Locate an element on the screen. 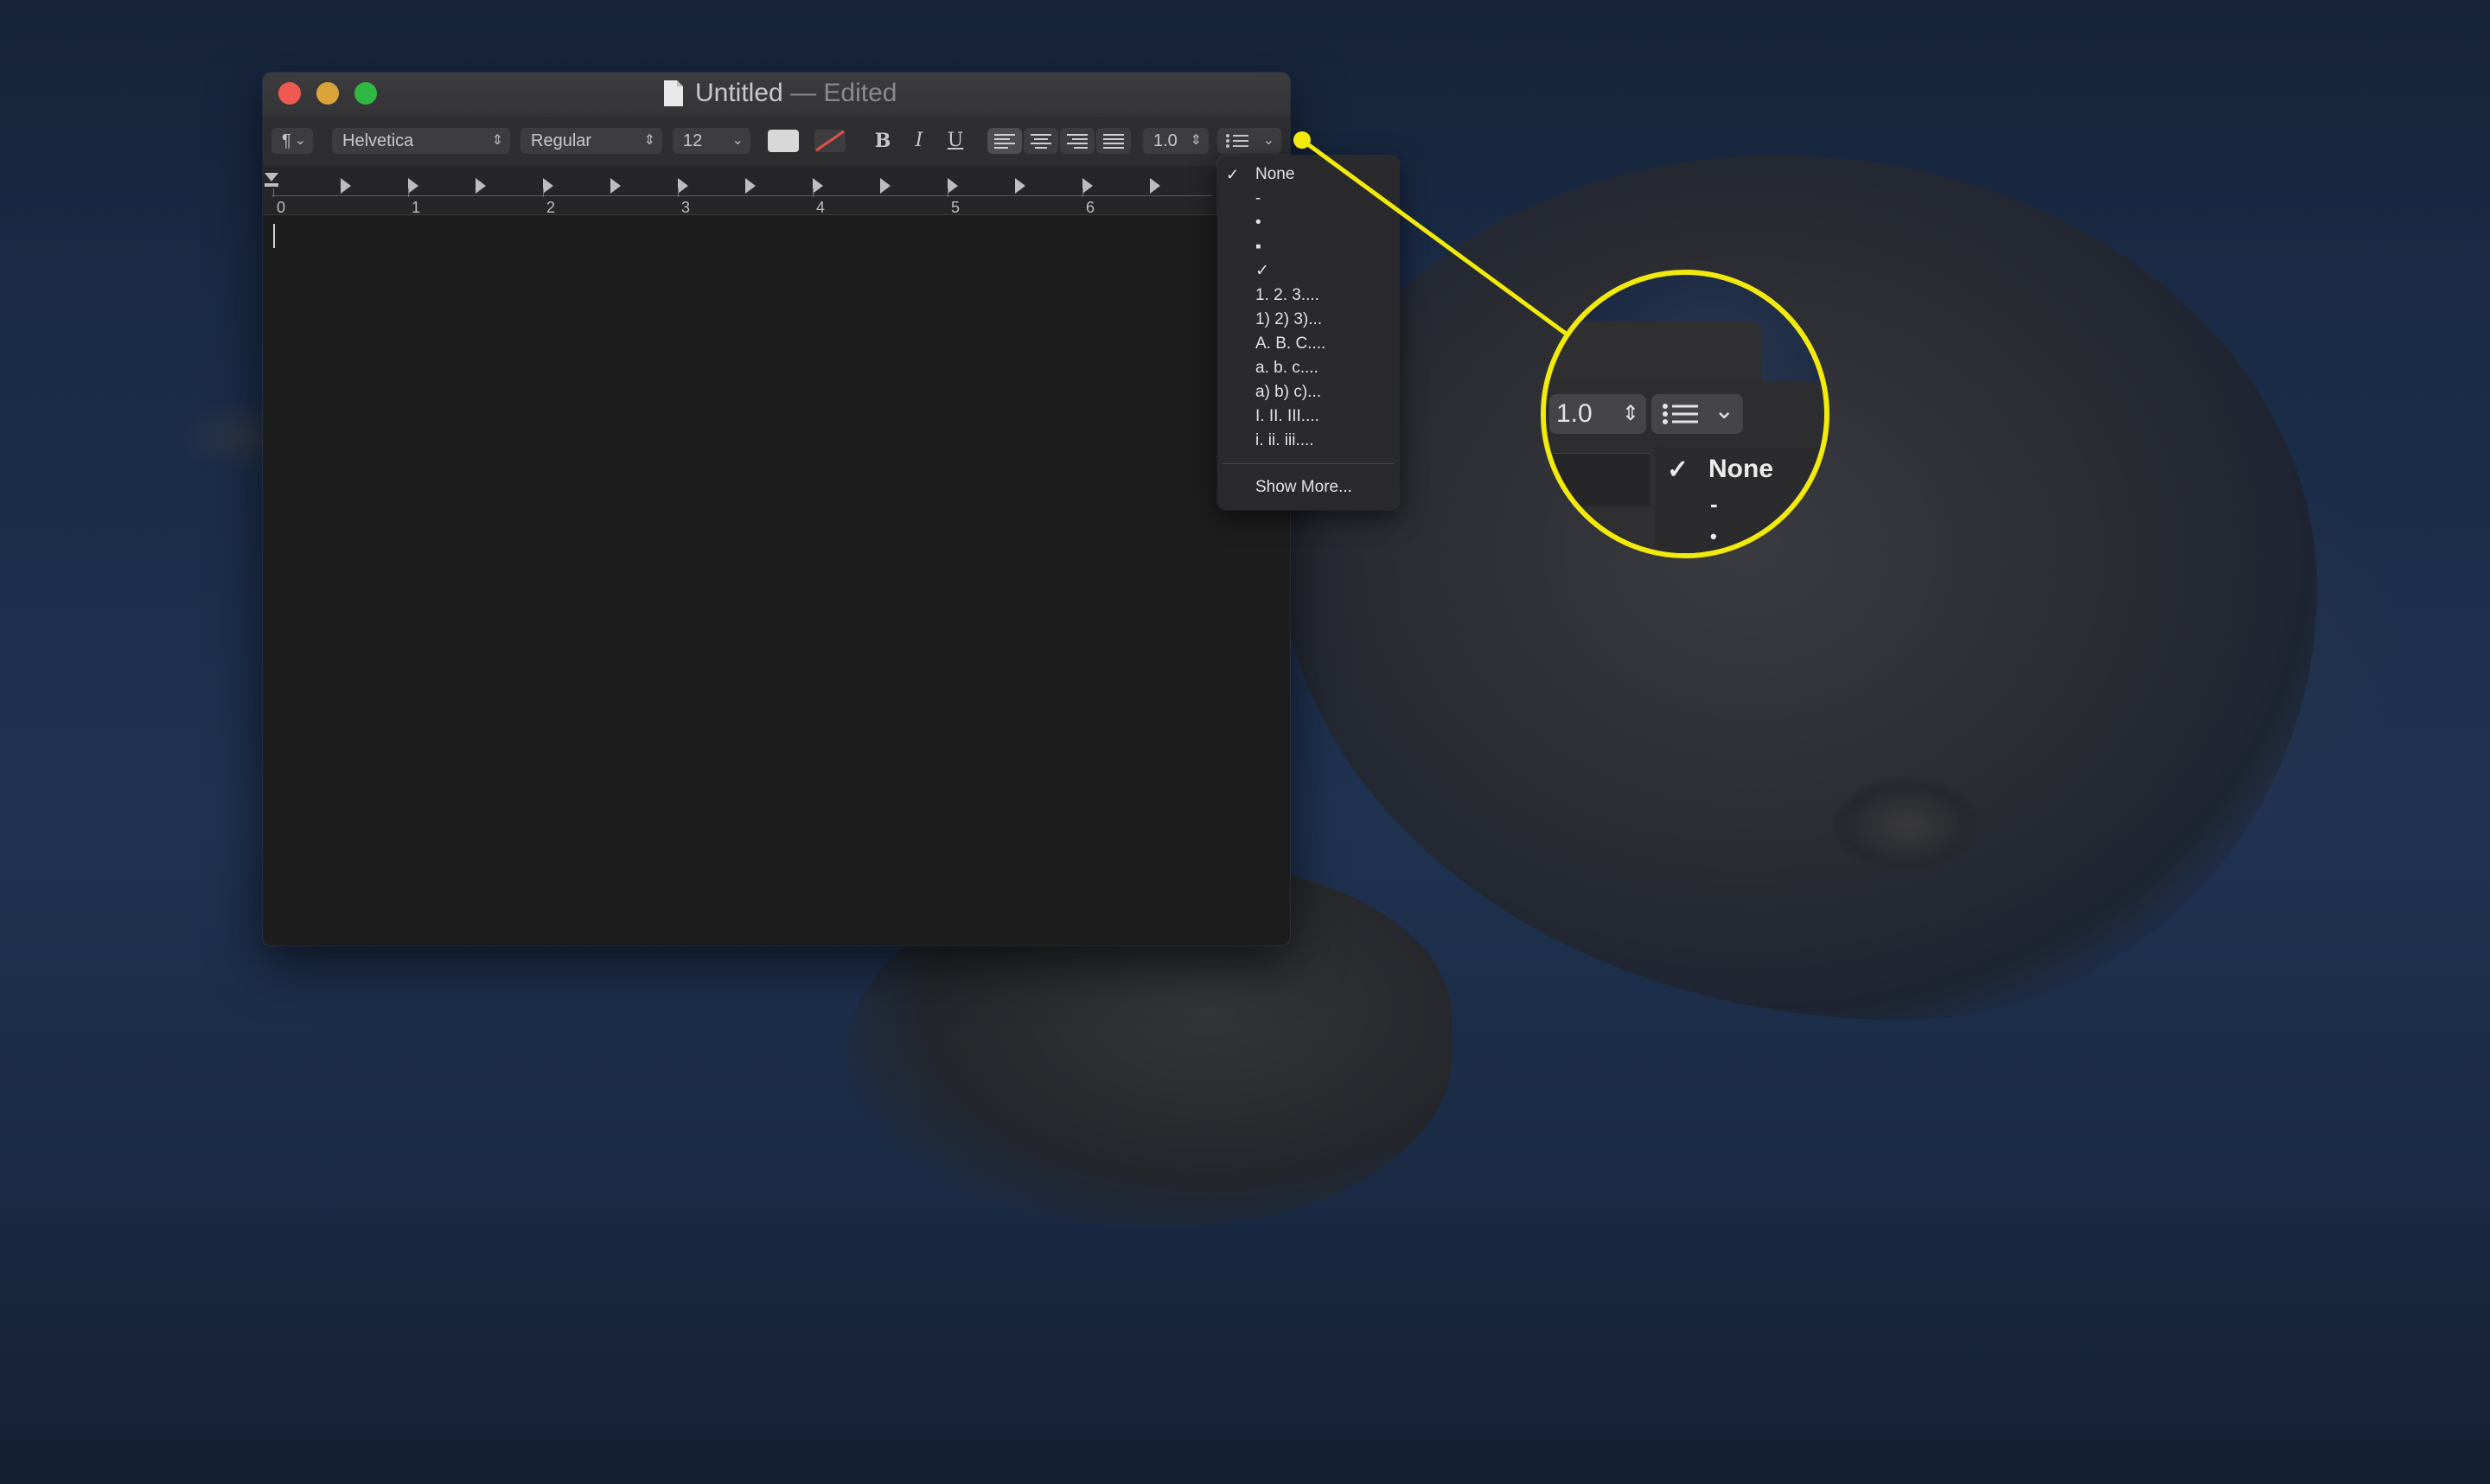 This screenshot has width=2490, height=1484. list-style-popup: ⌄ is located at coordinates (1249, 141).